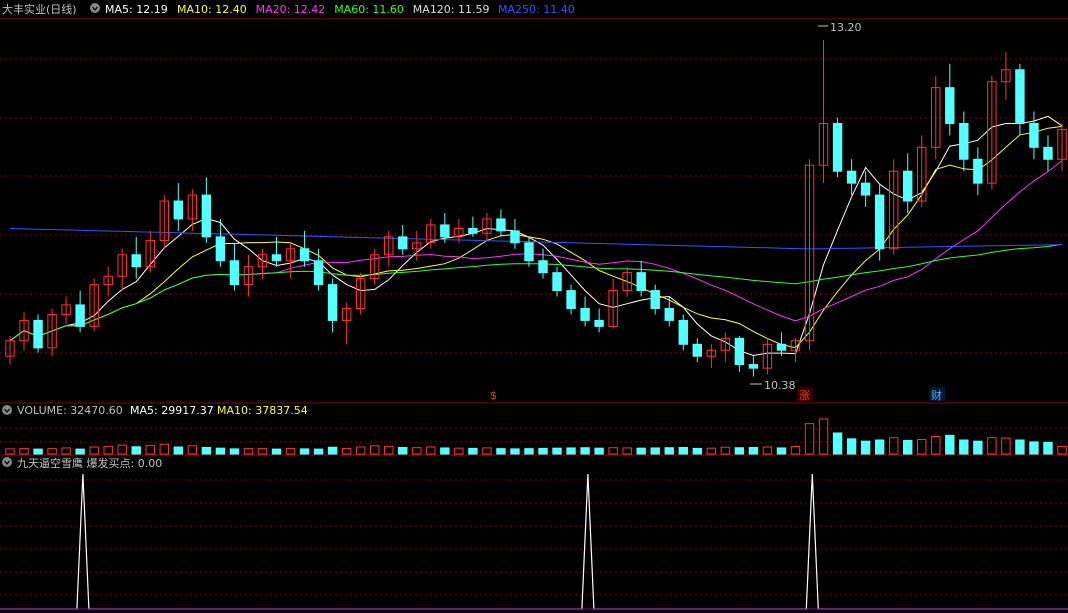 The width and height of the screenshot is (1068, 613). I want to click on dollar-marker: $, so click(493, 395).